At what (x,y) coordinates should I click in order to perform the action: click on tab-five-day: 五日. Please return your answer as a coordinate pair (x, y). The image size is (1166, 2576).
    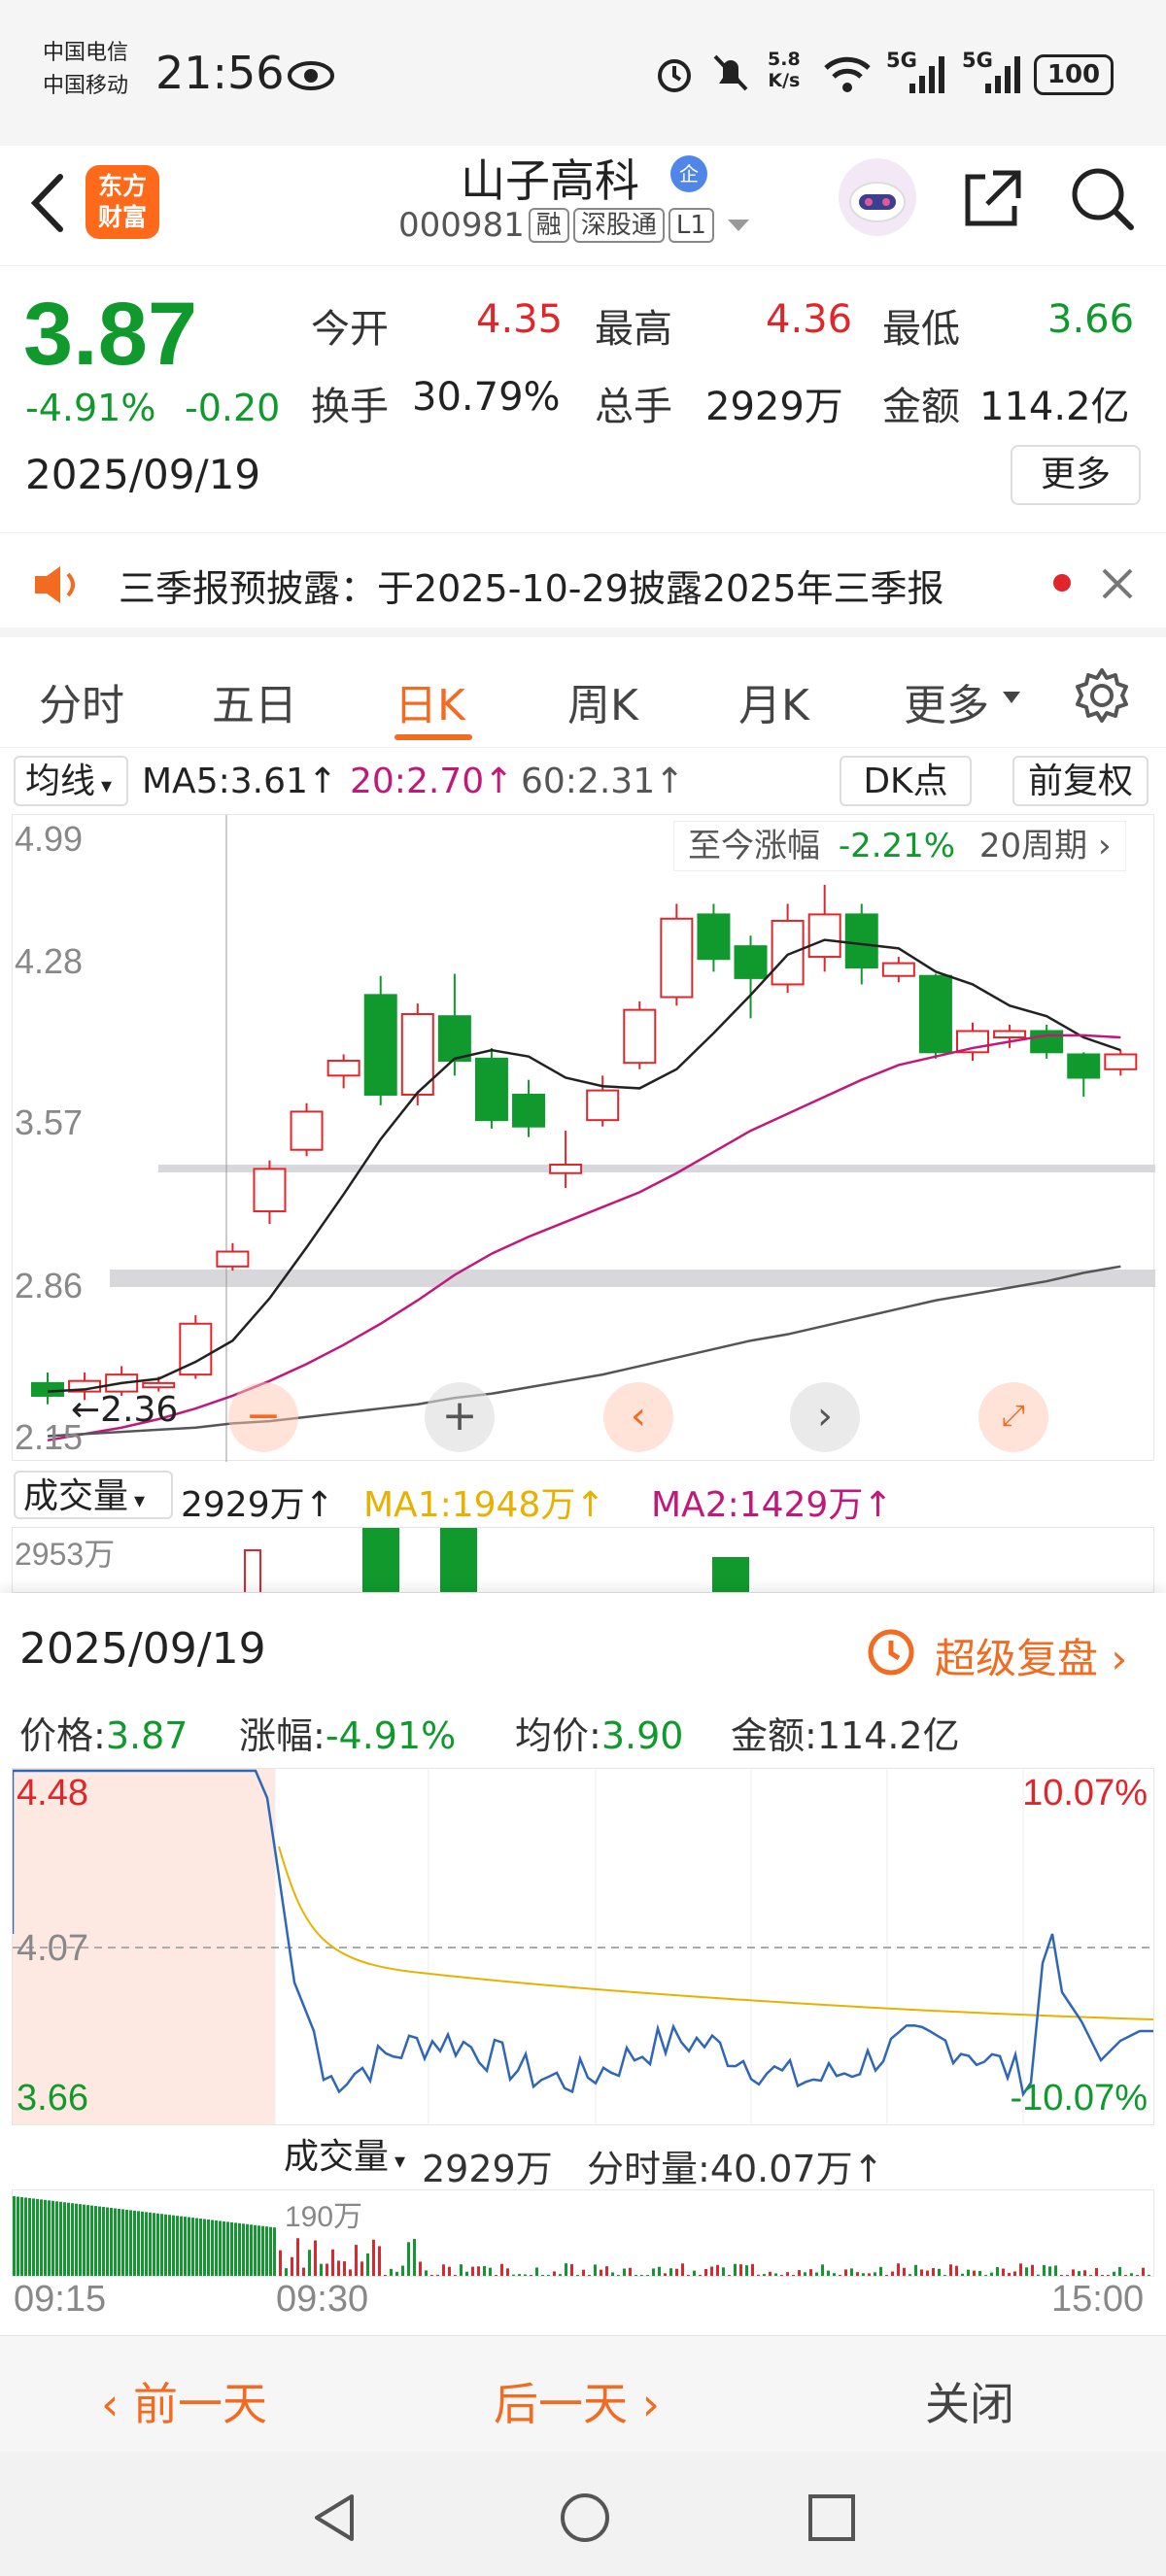
    Looking at the image, I should click on (254, 701).